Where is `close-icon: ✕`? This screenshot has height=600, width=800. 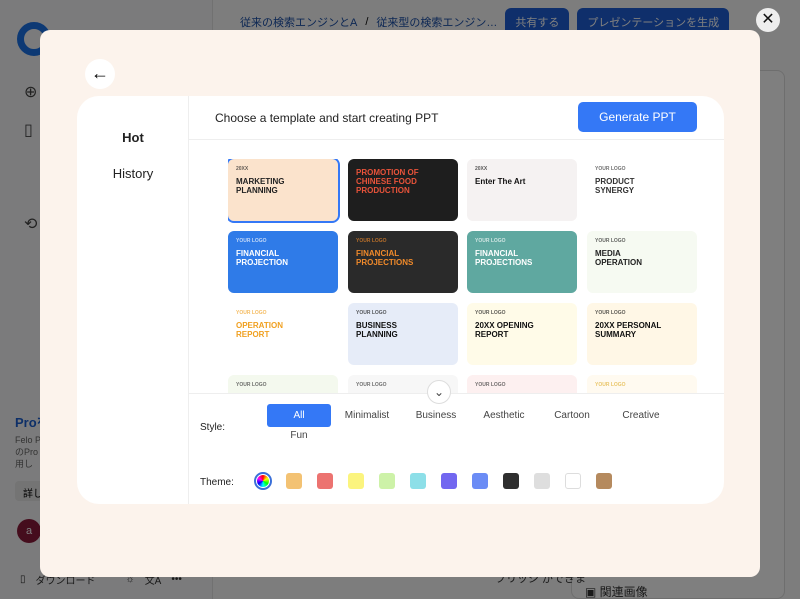
close-icon: ✕ is located at coordinates (768, 20).